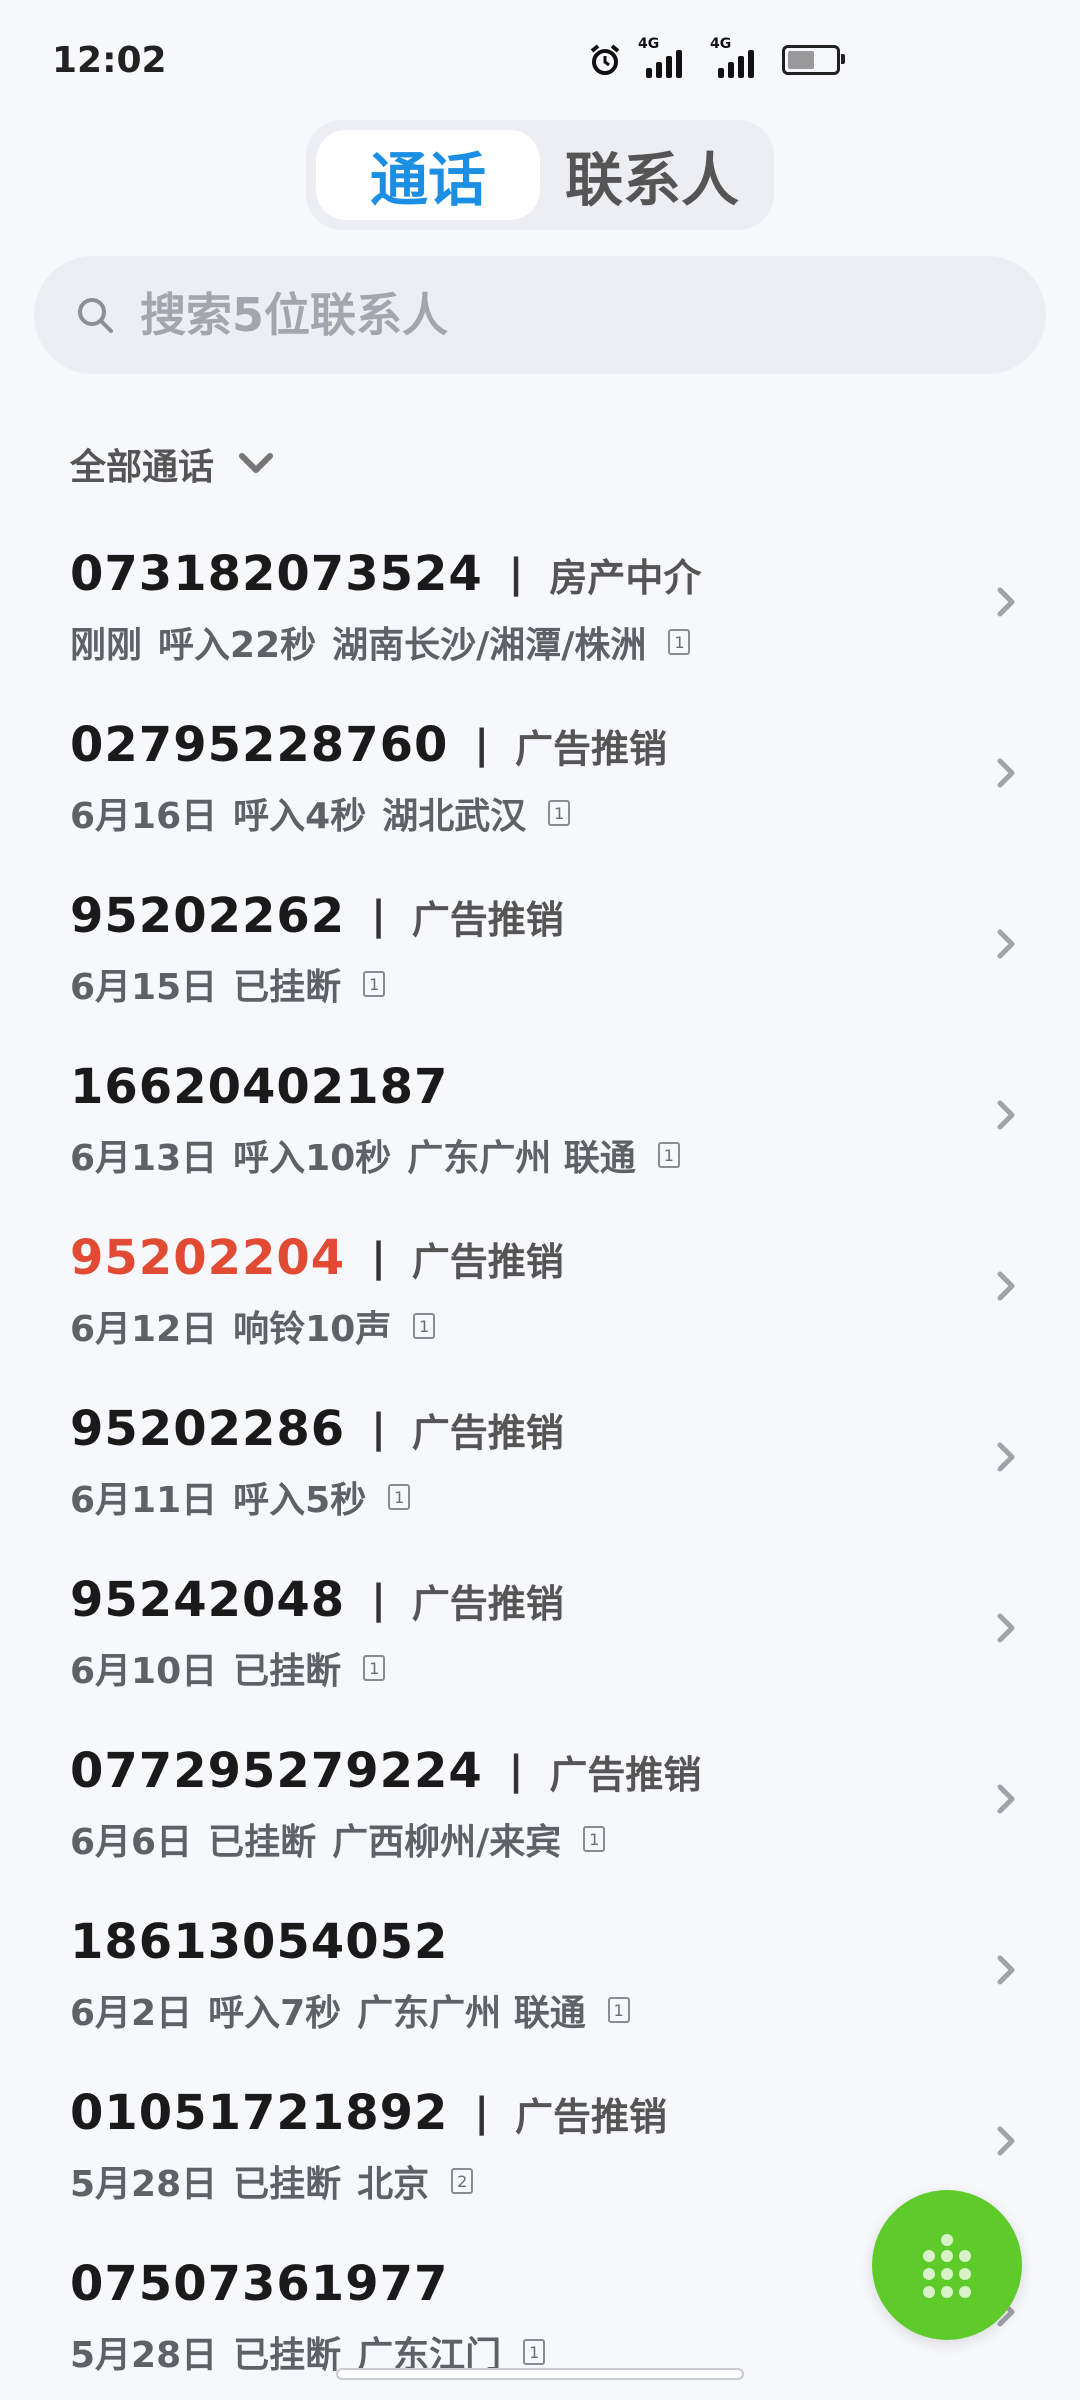 This screenshot has height=2400, width=1080. I want to click on call-log-row: 95202204 | 广告推销 6月12日 响铃10声 1, so click(540, 1281).